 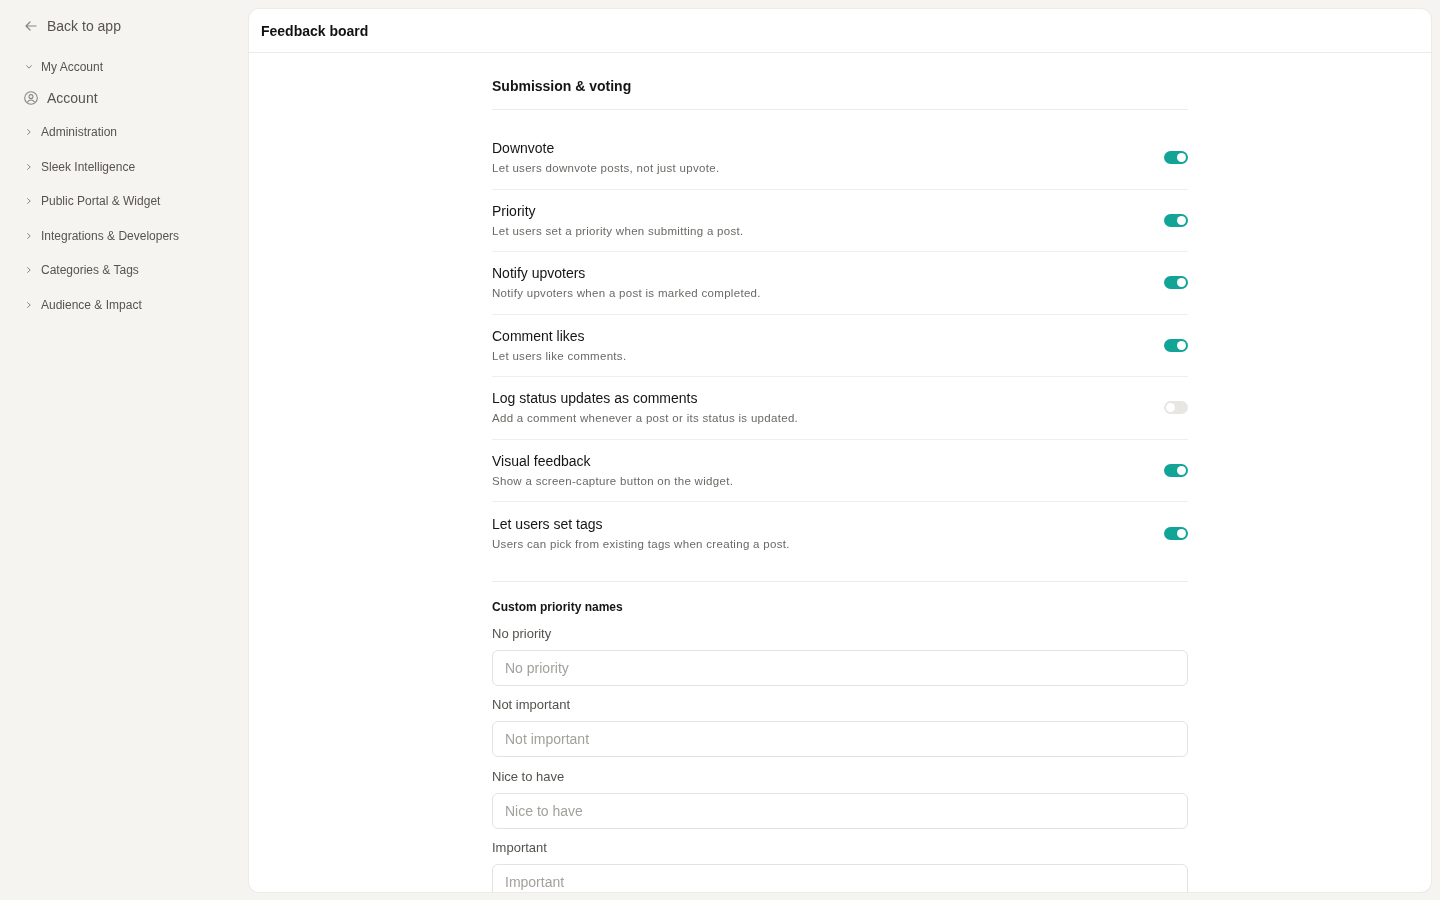 I want to click on sidebar-group-header: Public Portal & Widget, so click(x=95, y=201).